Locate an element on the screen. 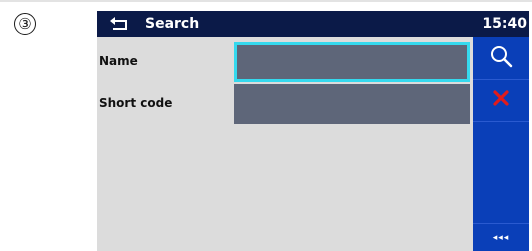 This screenshot has width=532, height=251. top-divider is located at coordinates (266, 1).